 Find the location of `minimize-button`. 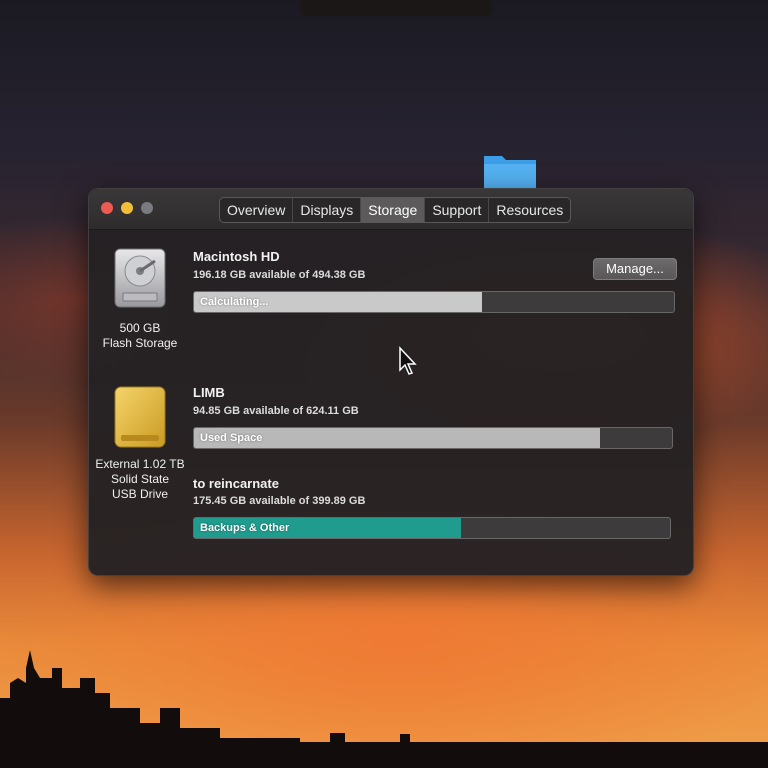

minimize-button is located at coordinates (127, 208).